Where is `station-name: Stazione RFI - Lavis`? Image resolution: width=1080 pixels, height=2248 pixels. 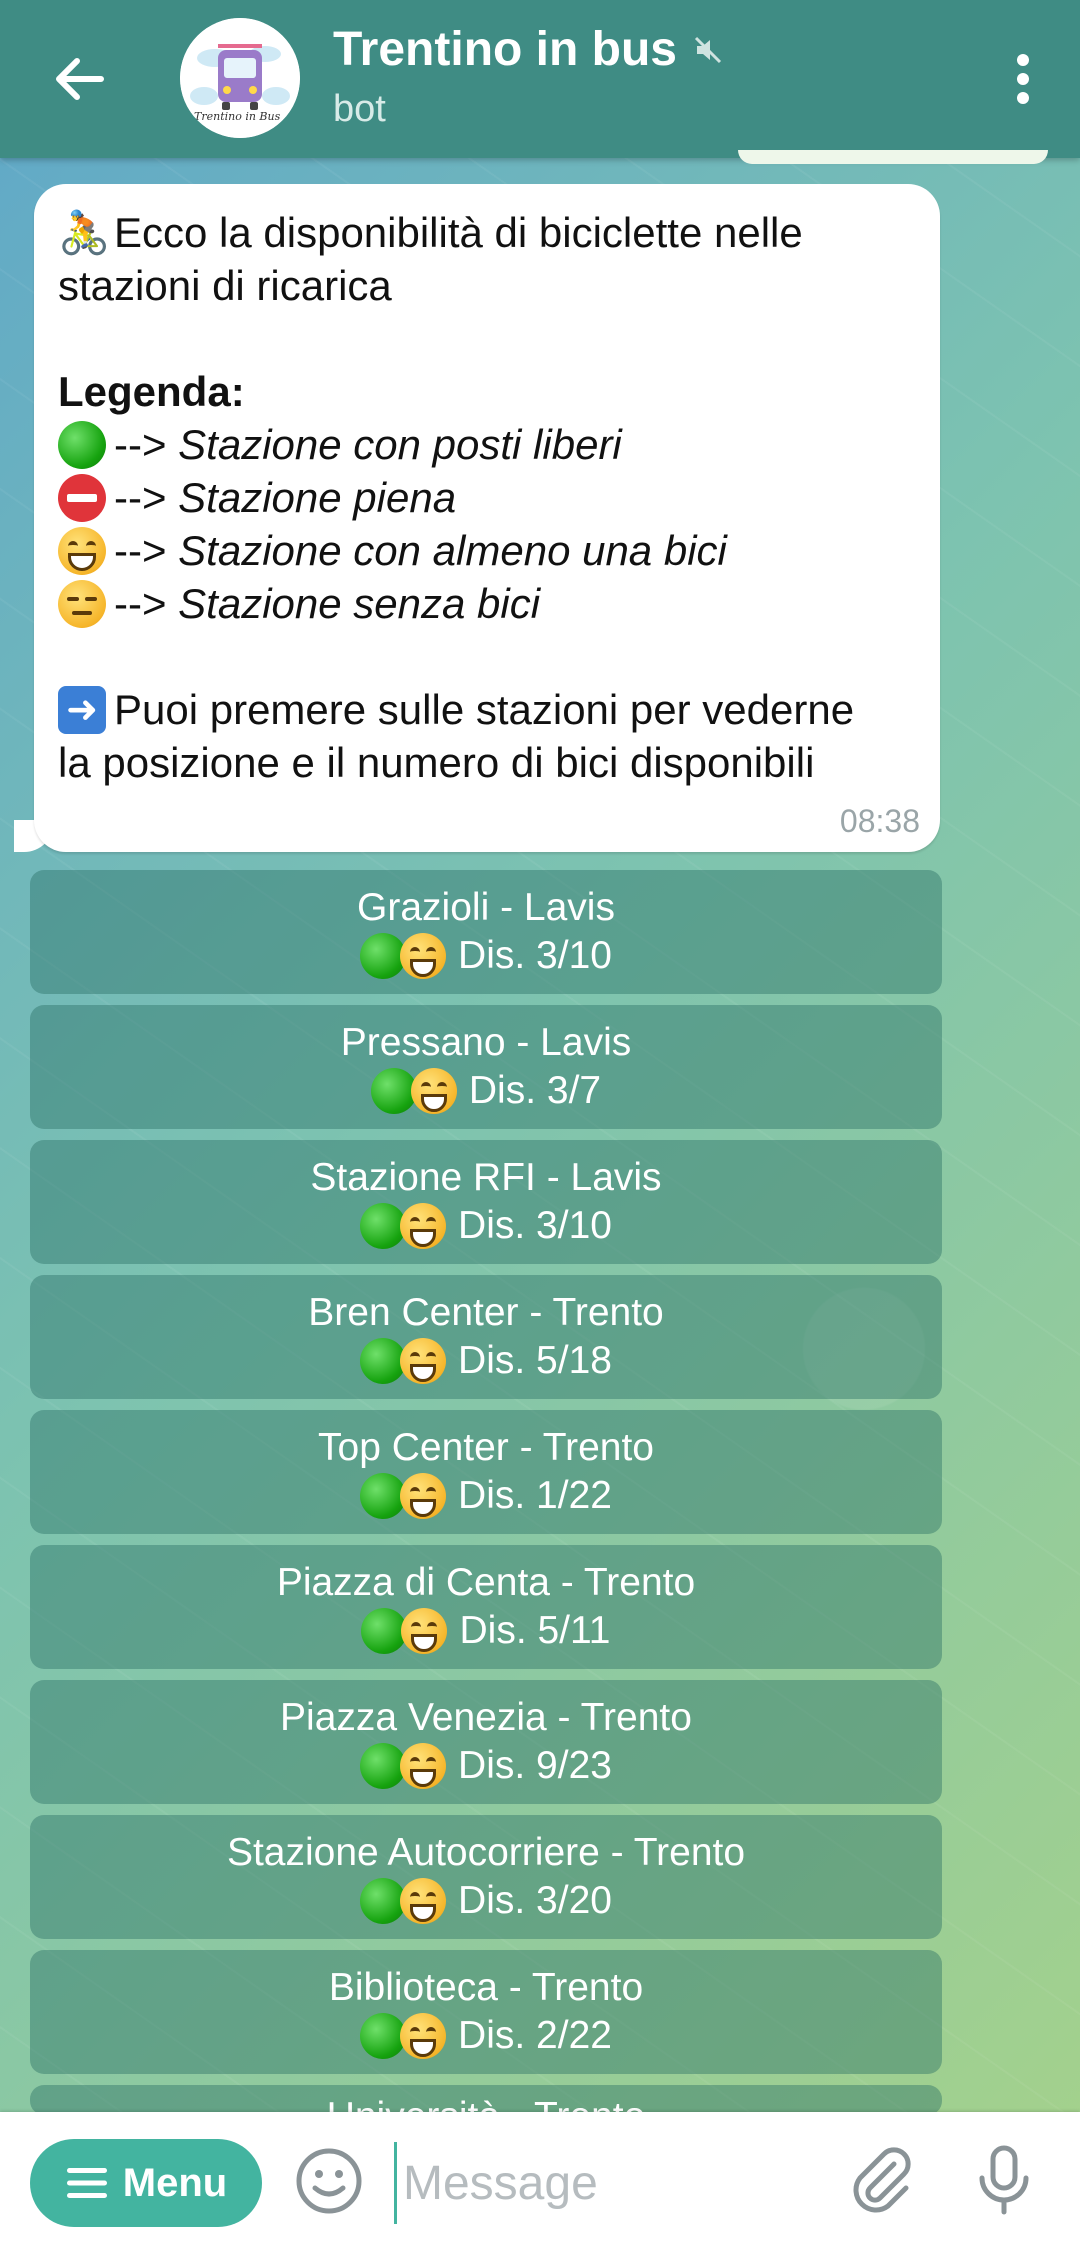 station-name: Stazione RFI - Lavis is located at coordinates (486, 1177).